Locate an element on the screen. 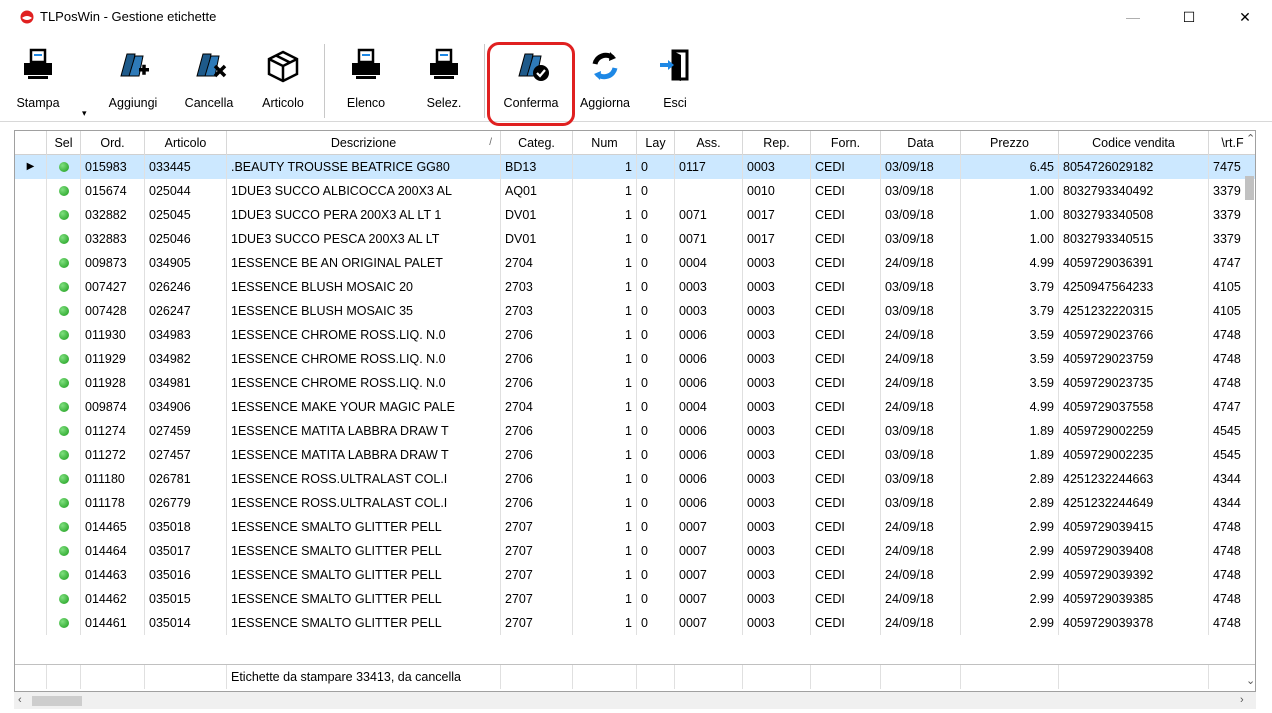 This screenshot has height=713, width=1272. cell-ass: 0071 is located at coordinates (709, 215).